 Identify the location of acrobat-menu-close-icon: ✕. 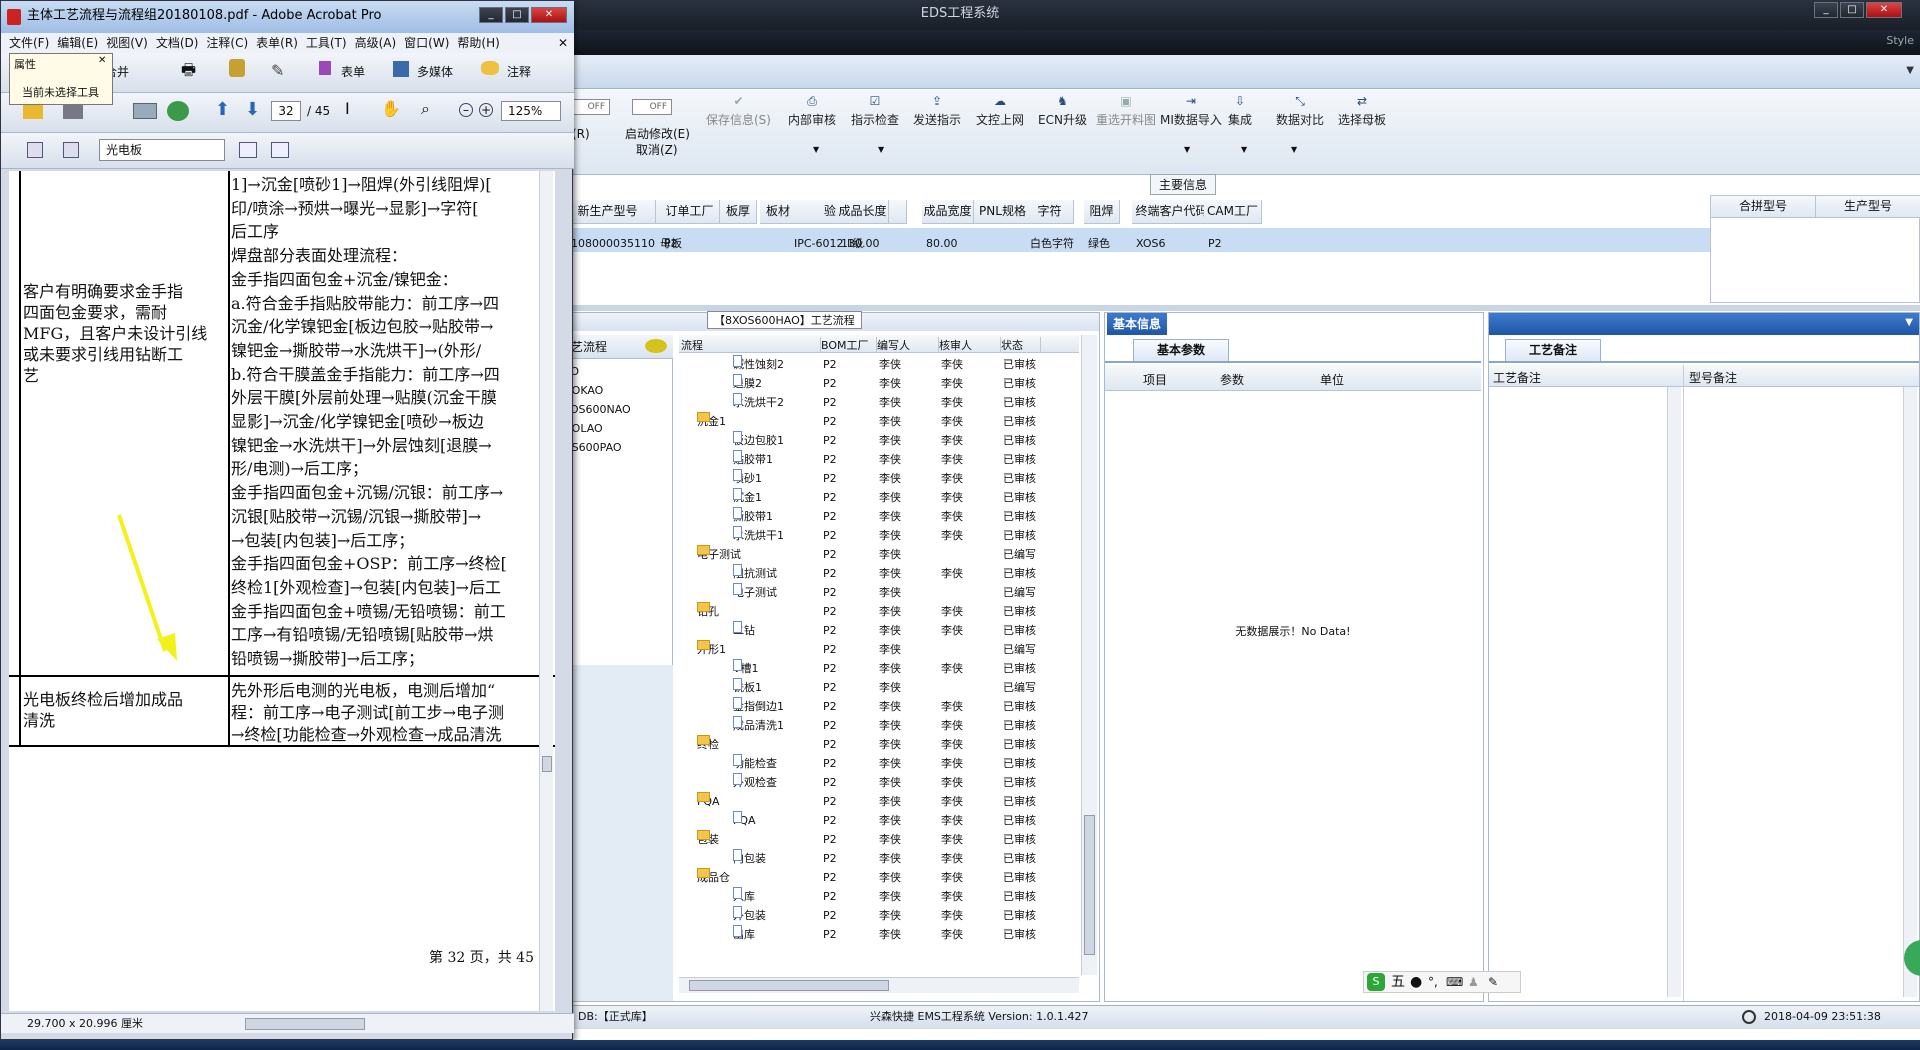
(563, 43).